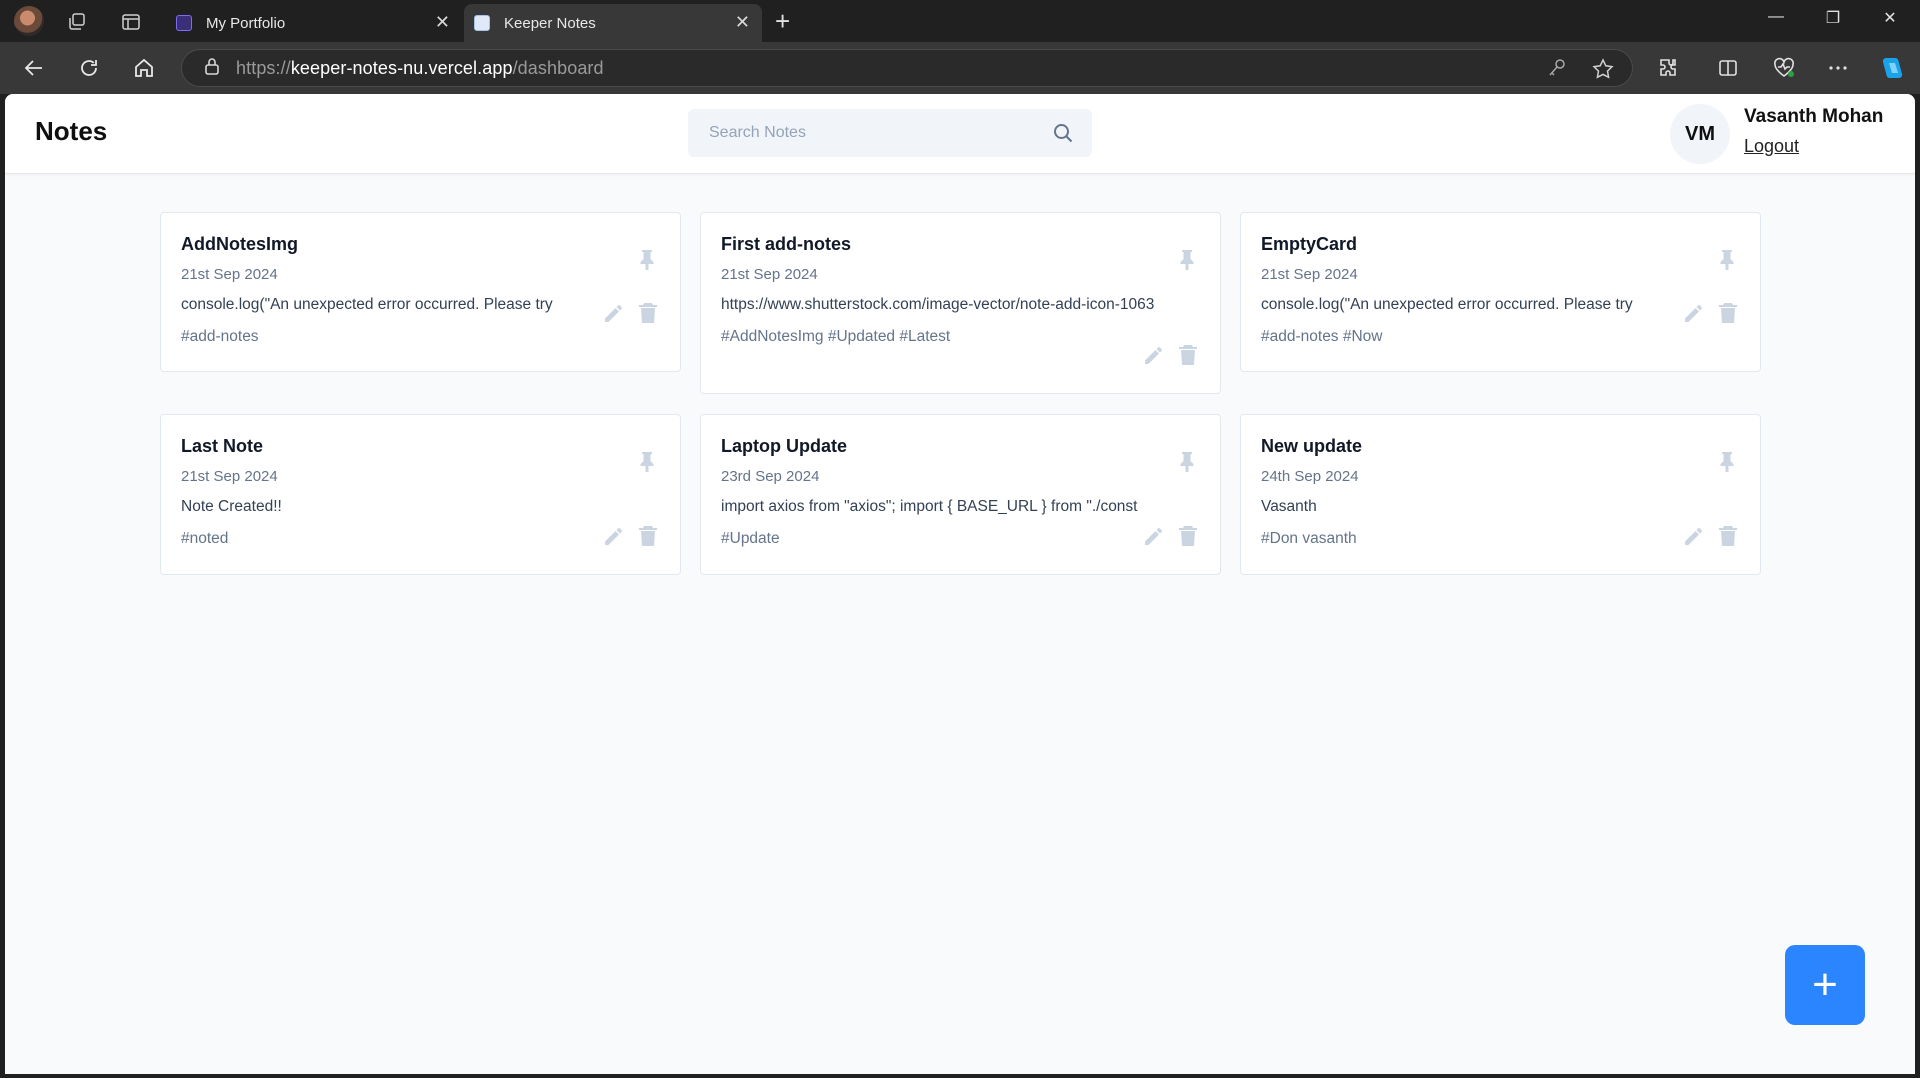  What do you see at coordinates (1890, 18) in the screenshot?
I see `close-window-icon: ✕` at bounding box center [1890, 18].